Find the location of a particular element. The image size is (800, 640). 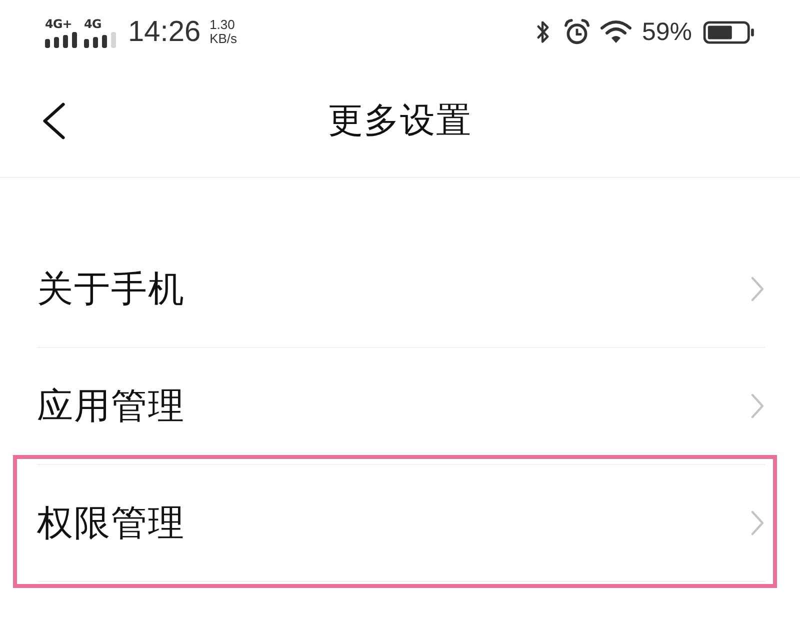

network-speed-value: 1.30 is located at coordinates (223, 25).